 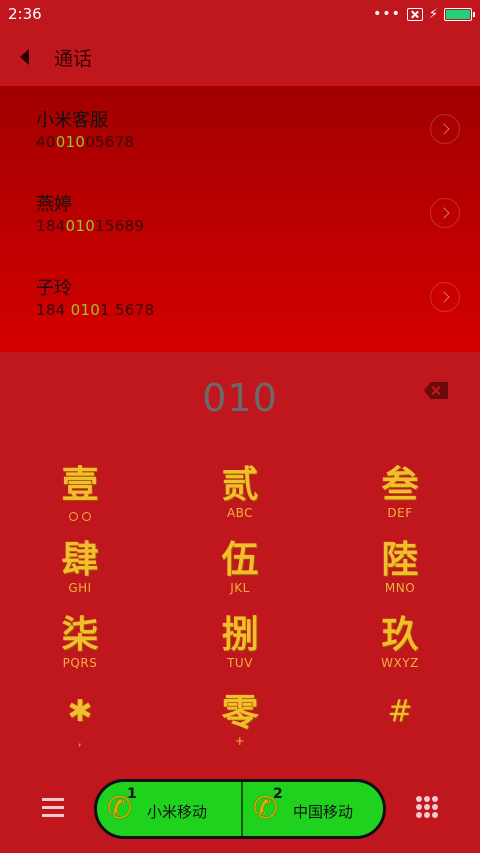 What do you see at coordinates (80, 634) in the screenshot?
I see `key-7-glyph: 柒` at bounding box center [80, 634].